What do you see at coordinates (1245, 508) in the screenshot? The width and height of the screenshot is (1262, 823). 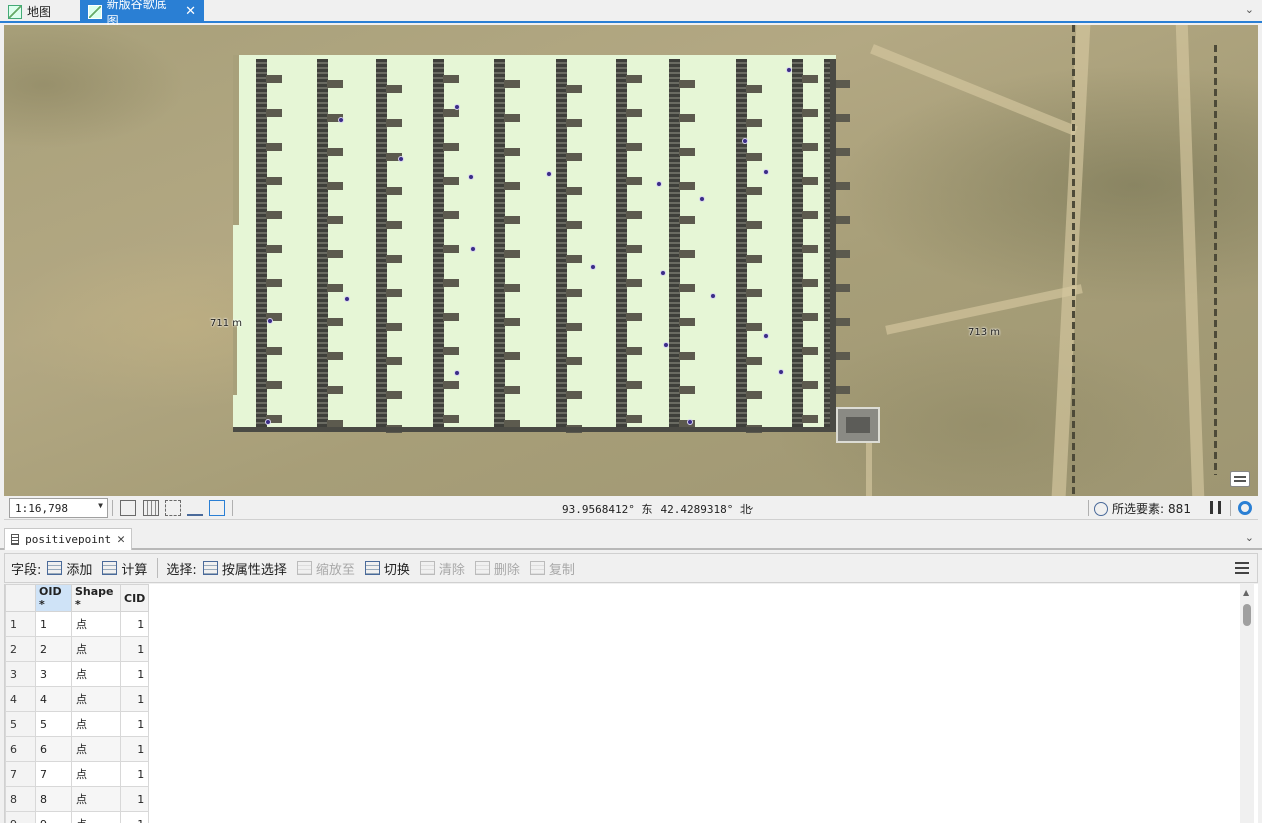 I see `refresh-icon` at bounding box center [1245, 508].